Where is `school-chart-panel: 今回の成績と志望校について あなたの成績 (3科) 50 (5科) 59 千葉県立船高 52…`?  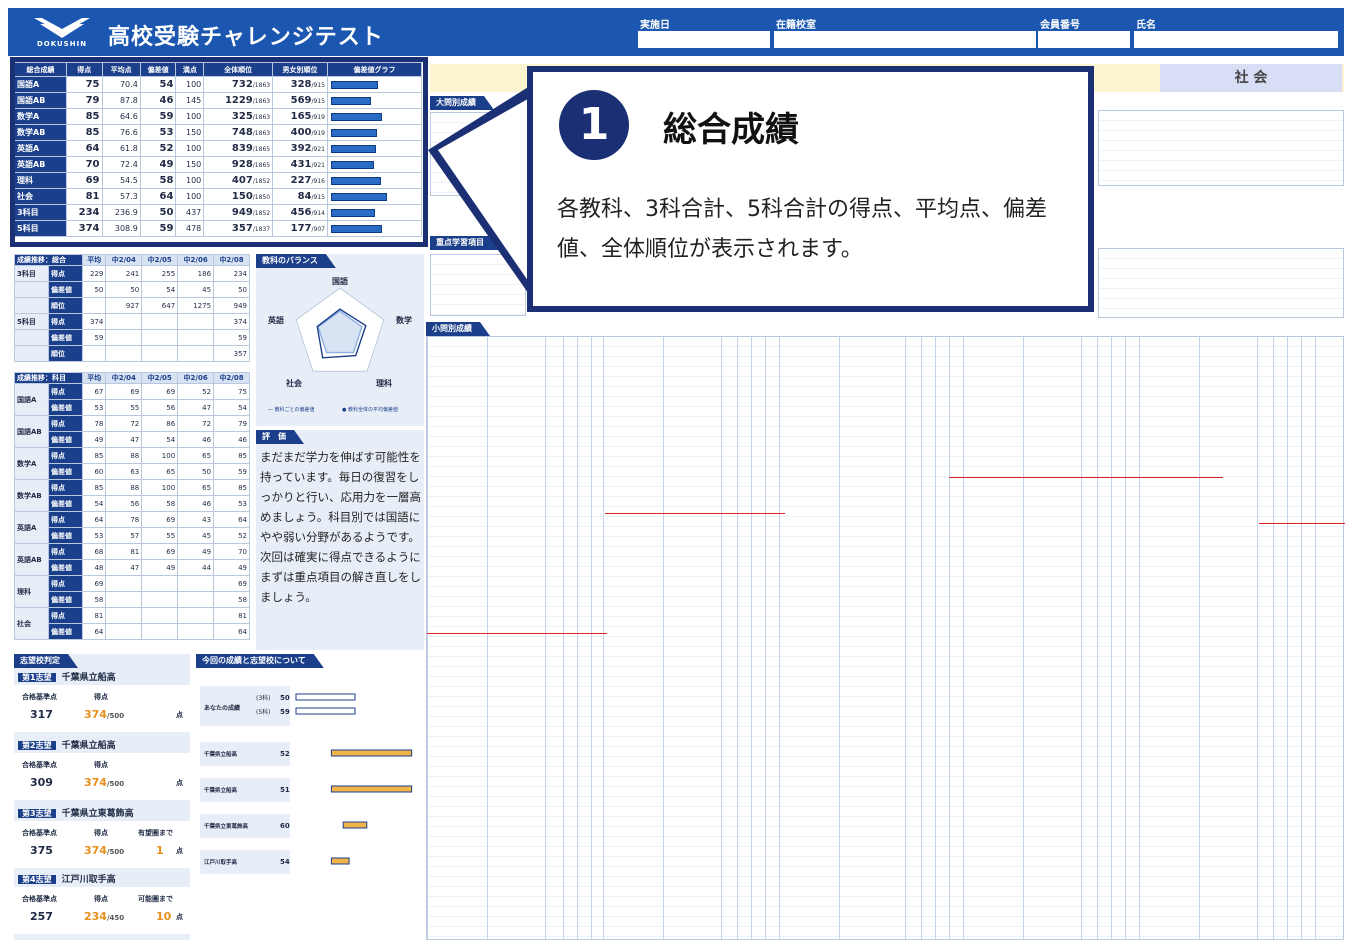 school-chart-panel: 今回の成績と志望校について あなたの成績 (3科) 50 (5科) 59 千葉県立船高 52… is located at coordinates (310, 797).